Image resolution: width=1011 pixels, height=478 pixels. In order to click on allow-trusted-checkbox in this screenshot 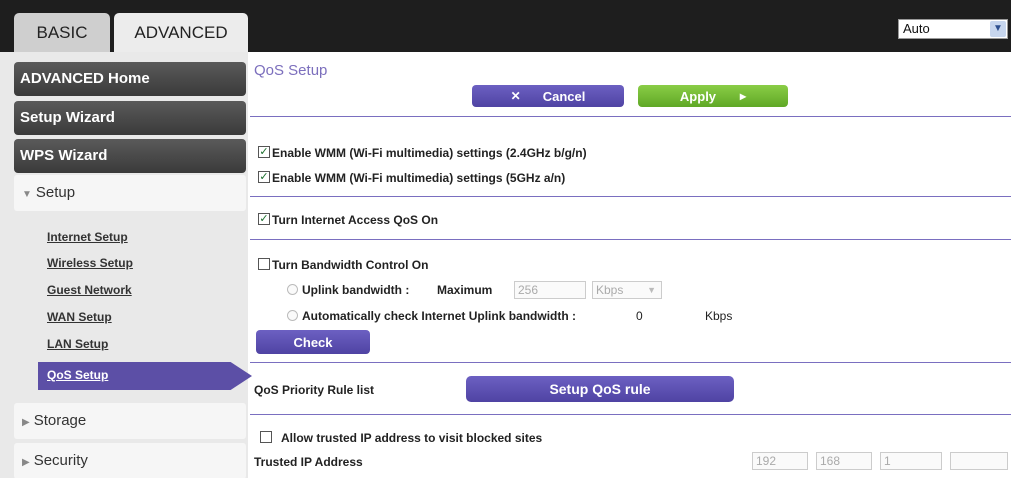, I will do `click(266, 437)`.